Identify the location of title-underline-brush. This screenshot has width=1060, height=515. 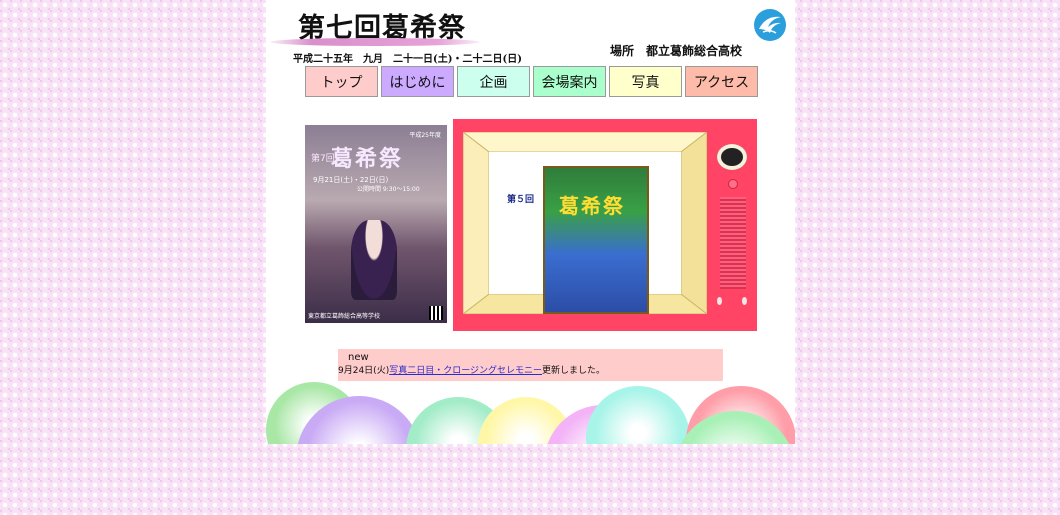
(375, 42).